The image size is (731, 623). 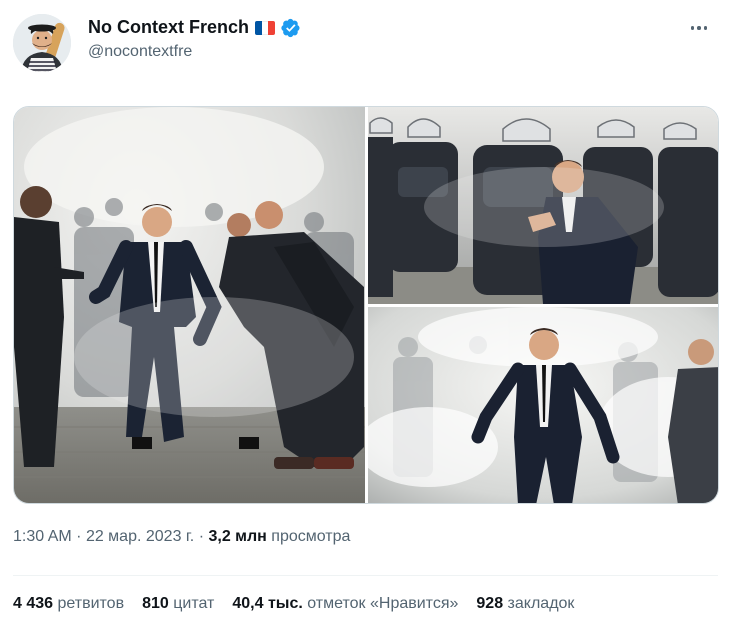 I want to click on bookmarks-stat: 928 закладок, so click(x=525, y=604).